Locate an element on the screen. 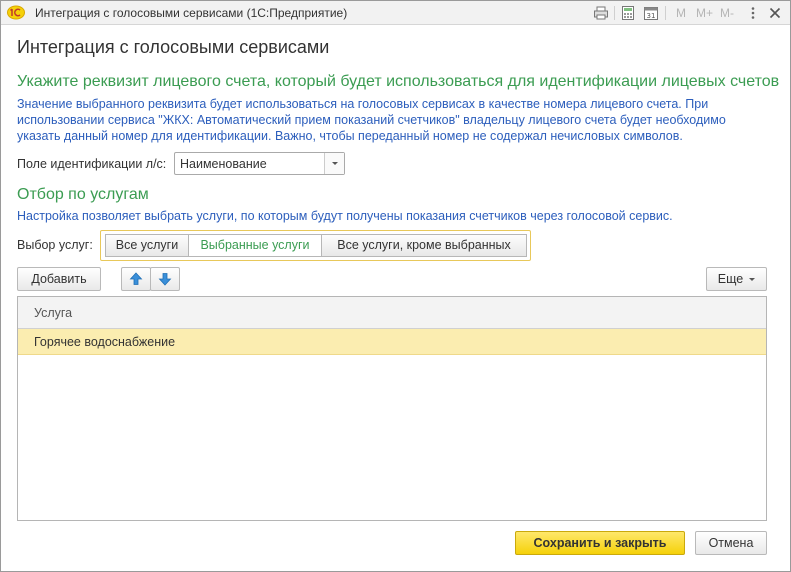  arrow-up-icon is located at coordinates (136, 278).